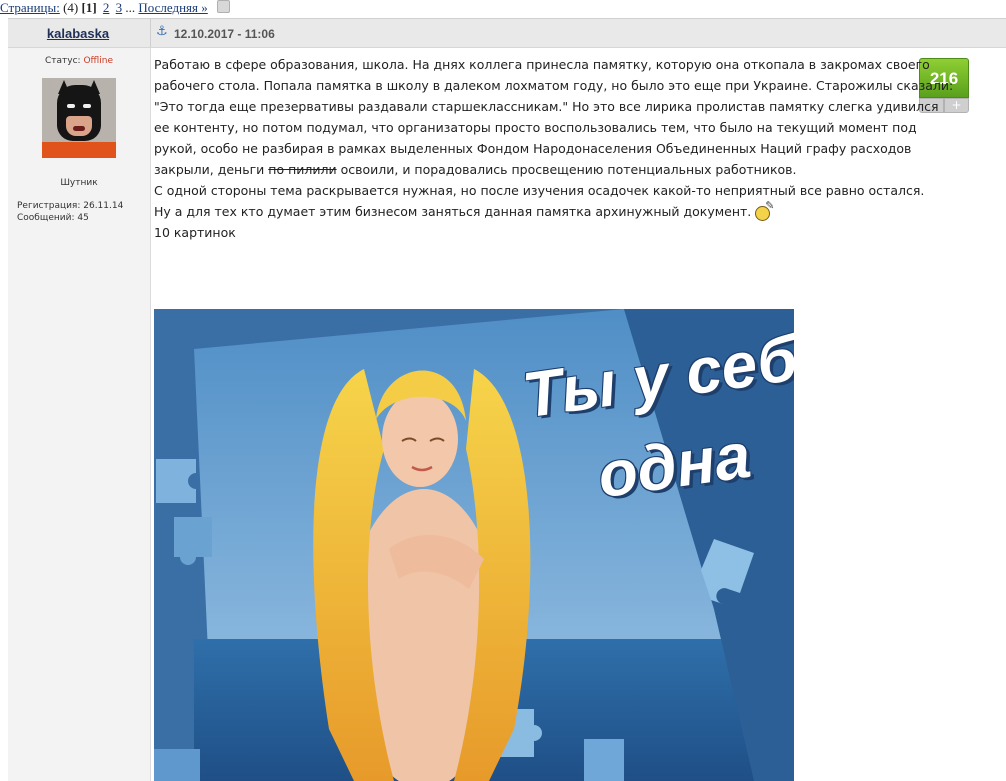 The width and height of the screenshot is (1006, 781). I want to click on header-divider, so click(150, 33).